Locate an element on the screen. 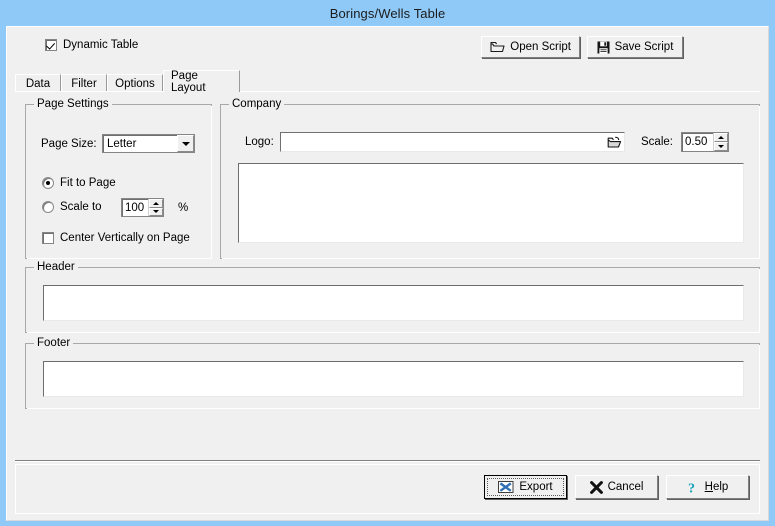  scale-to-label: Scale to is located at coordinates (81, 207).